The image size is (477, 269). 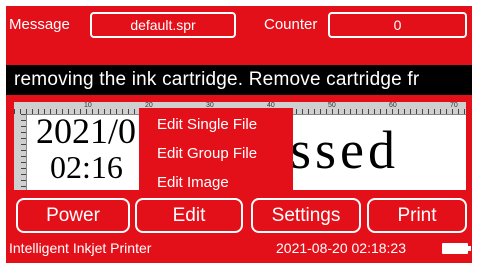 What do you see at coordinates (86, 167) in the screenshot?
I see `preview-time-text: 02:16` at bounding box center [86, 167].